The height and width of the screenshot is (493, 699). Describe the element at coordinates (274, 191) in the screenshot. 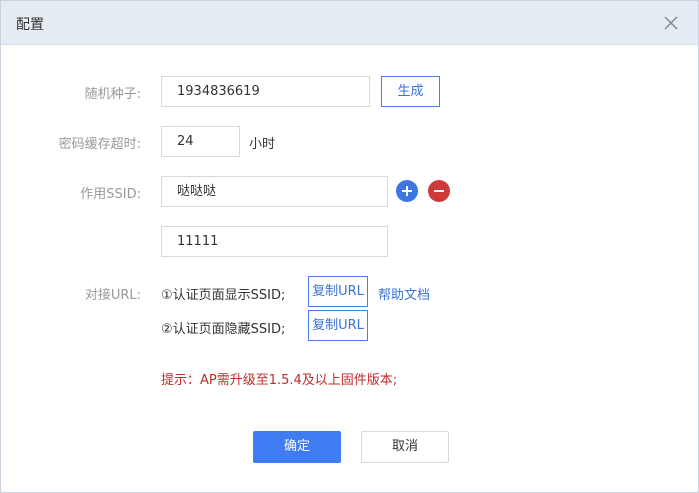

I see `ssid-input-1: 哒哒哒` at that location.